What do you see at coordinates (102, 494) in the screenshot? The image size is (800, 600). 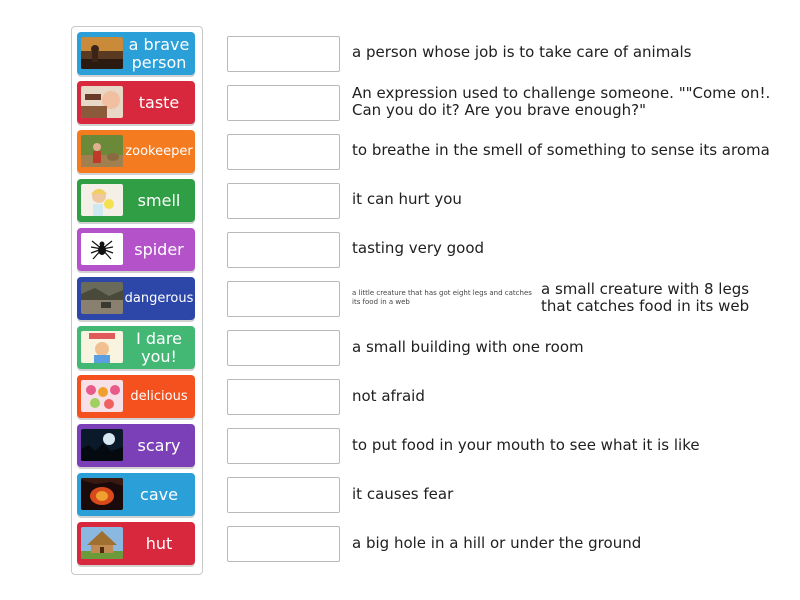 I see `cave-photo` at bounding box center [102, 494].